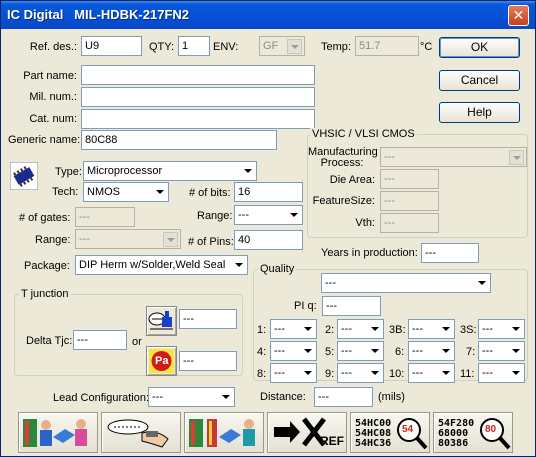 The width and height of the screenshot is (536, 457). Describe the element at coordinates (360, 329) in the screenshot. I see `quality-item-2-select: ---` at that location.